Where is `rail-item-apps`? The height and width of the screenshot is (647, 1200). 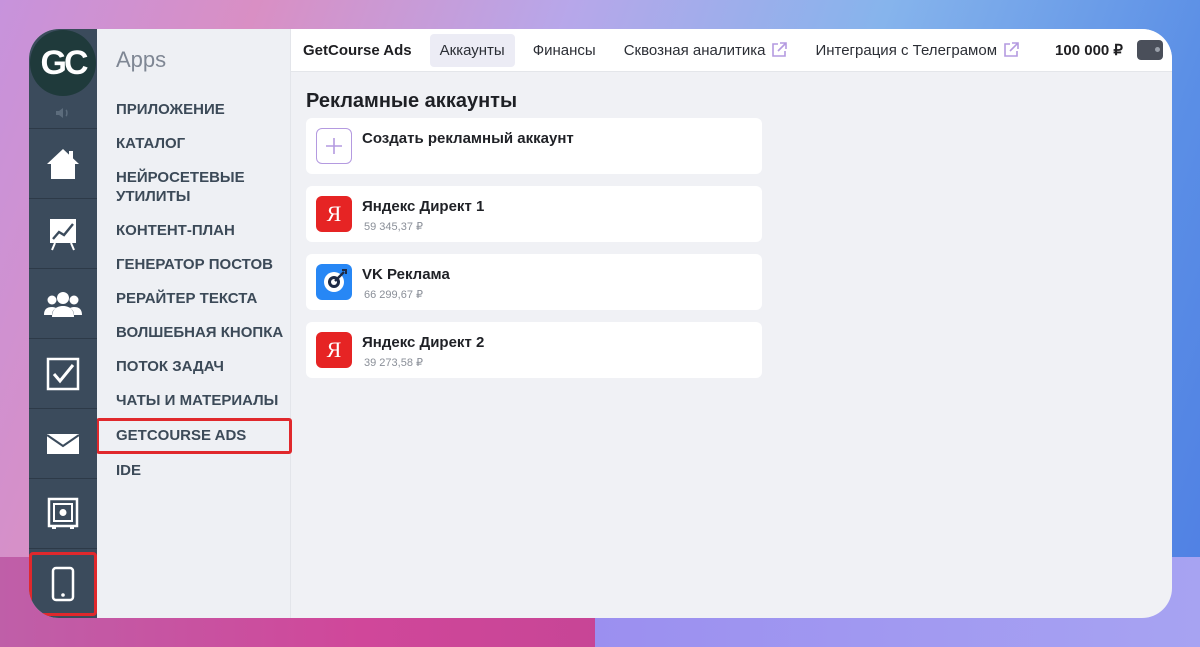
rail-item-apps is located at coordinates (63, 584).